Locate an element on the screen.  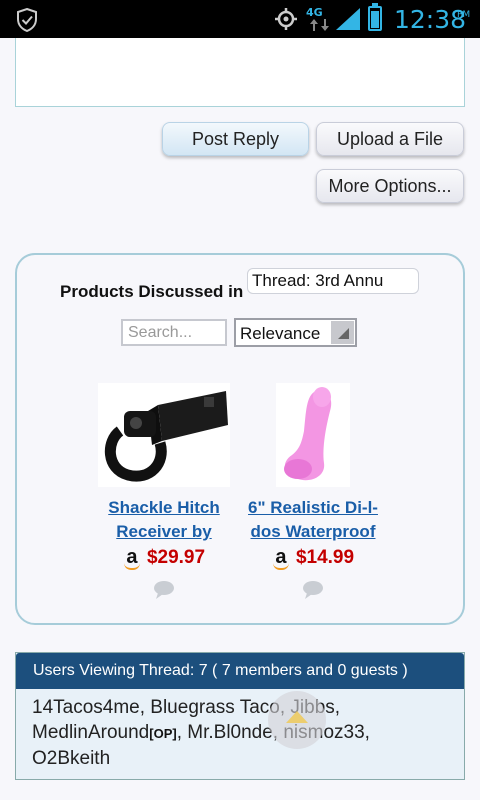
users-line: O2Bkeith is located at coordinates (248, 758).